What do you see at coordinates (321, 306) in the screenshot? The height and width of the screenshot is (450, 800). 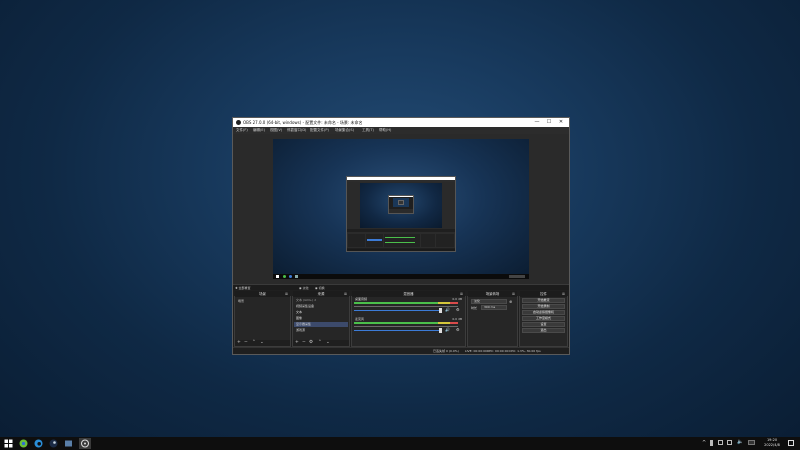 I see `source-item: 视频采集设备` at bounding box center [321, 306].